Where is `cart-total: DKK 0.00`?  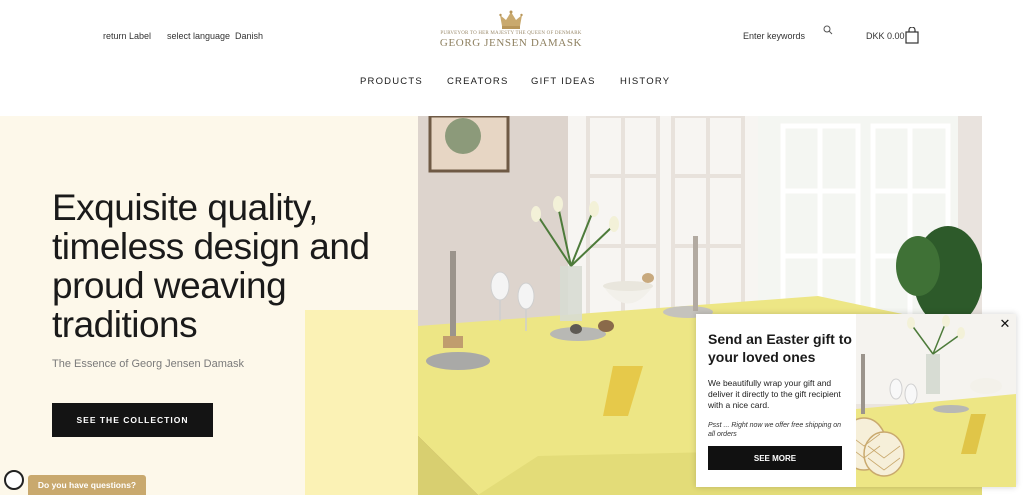 cart-total: DKK 0.00 is located at coordinates (885, 36).